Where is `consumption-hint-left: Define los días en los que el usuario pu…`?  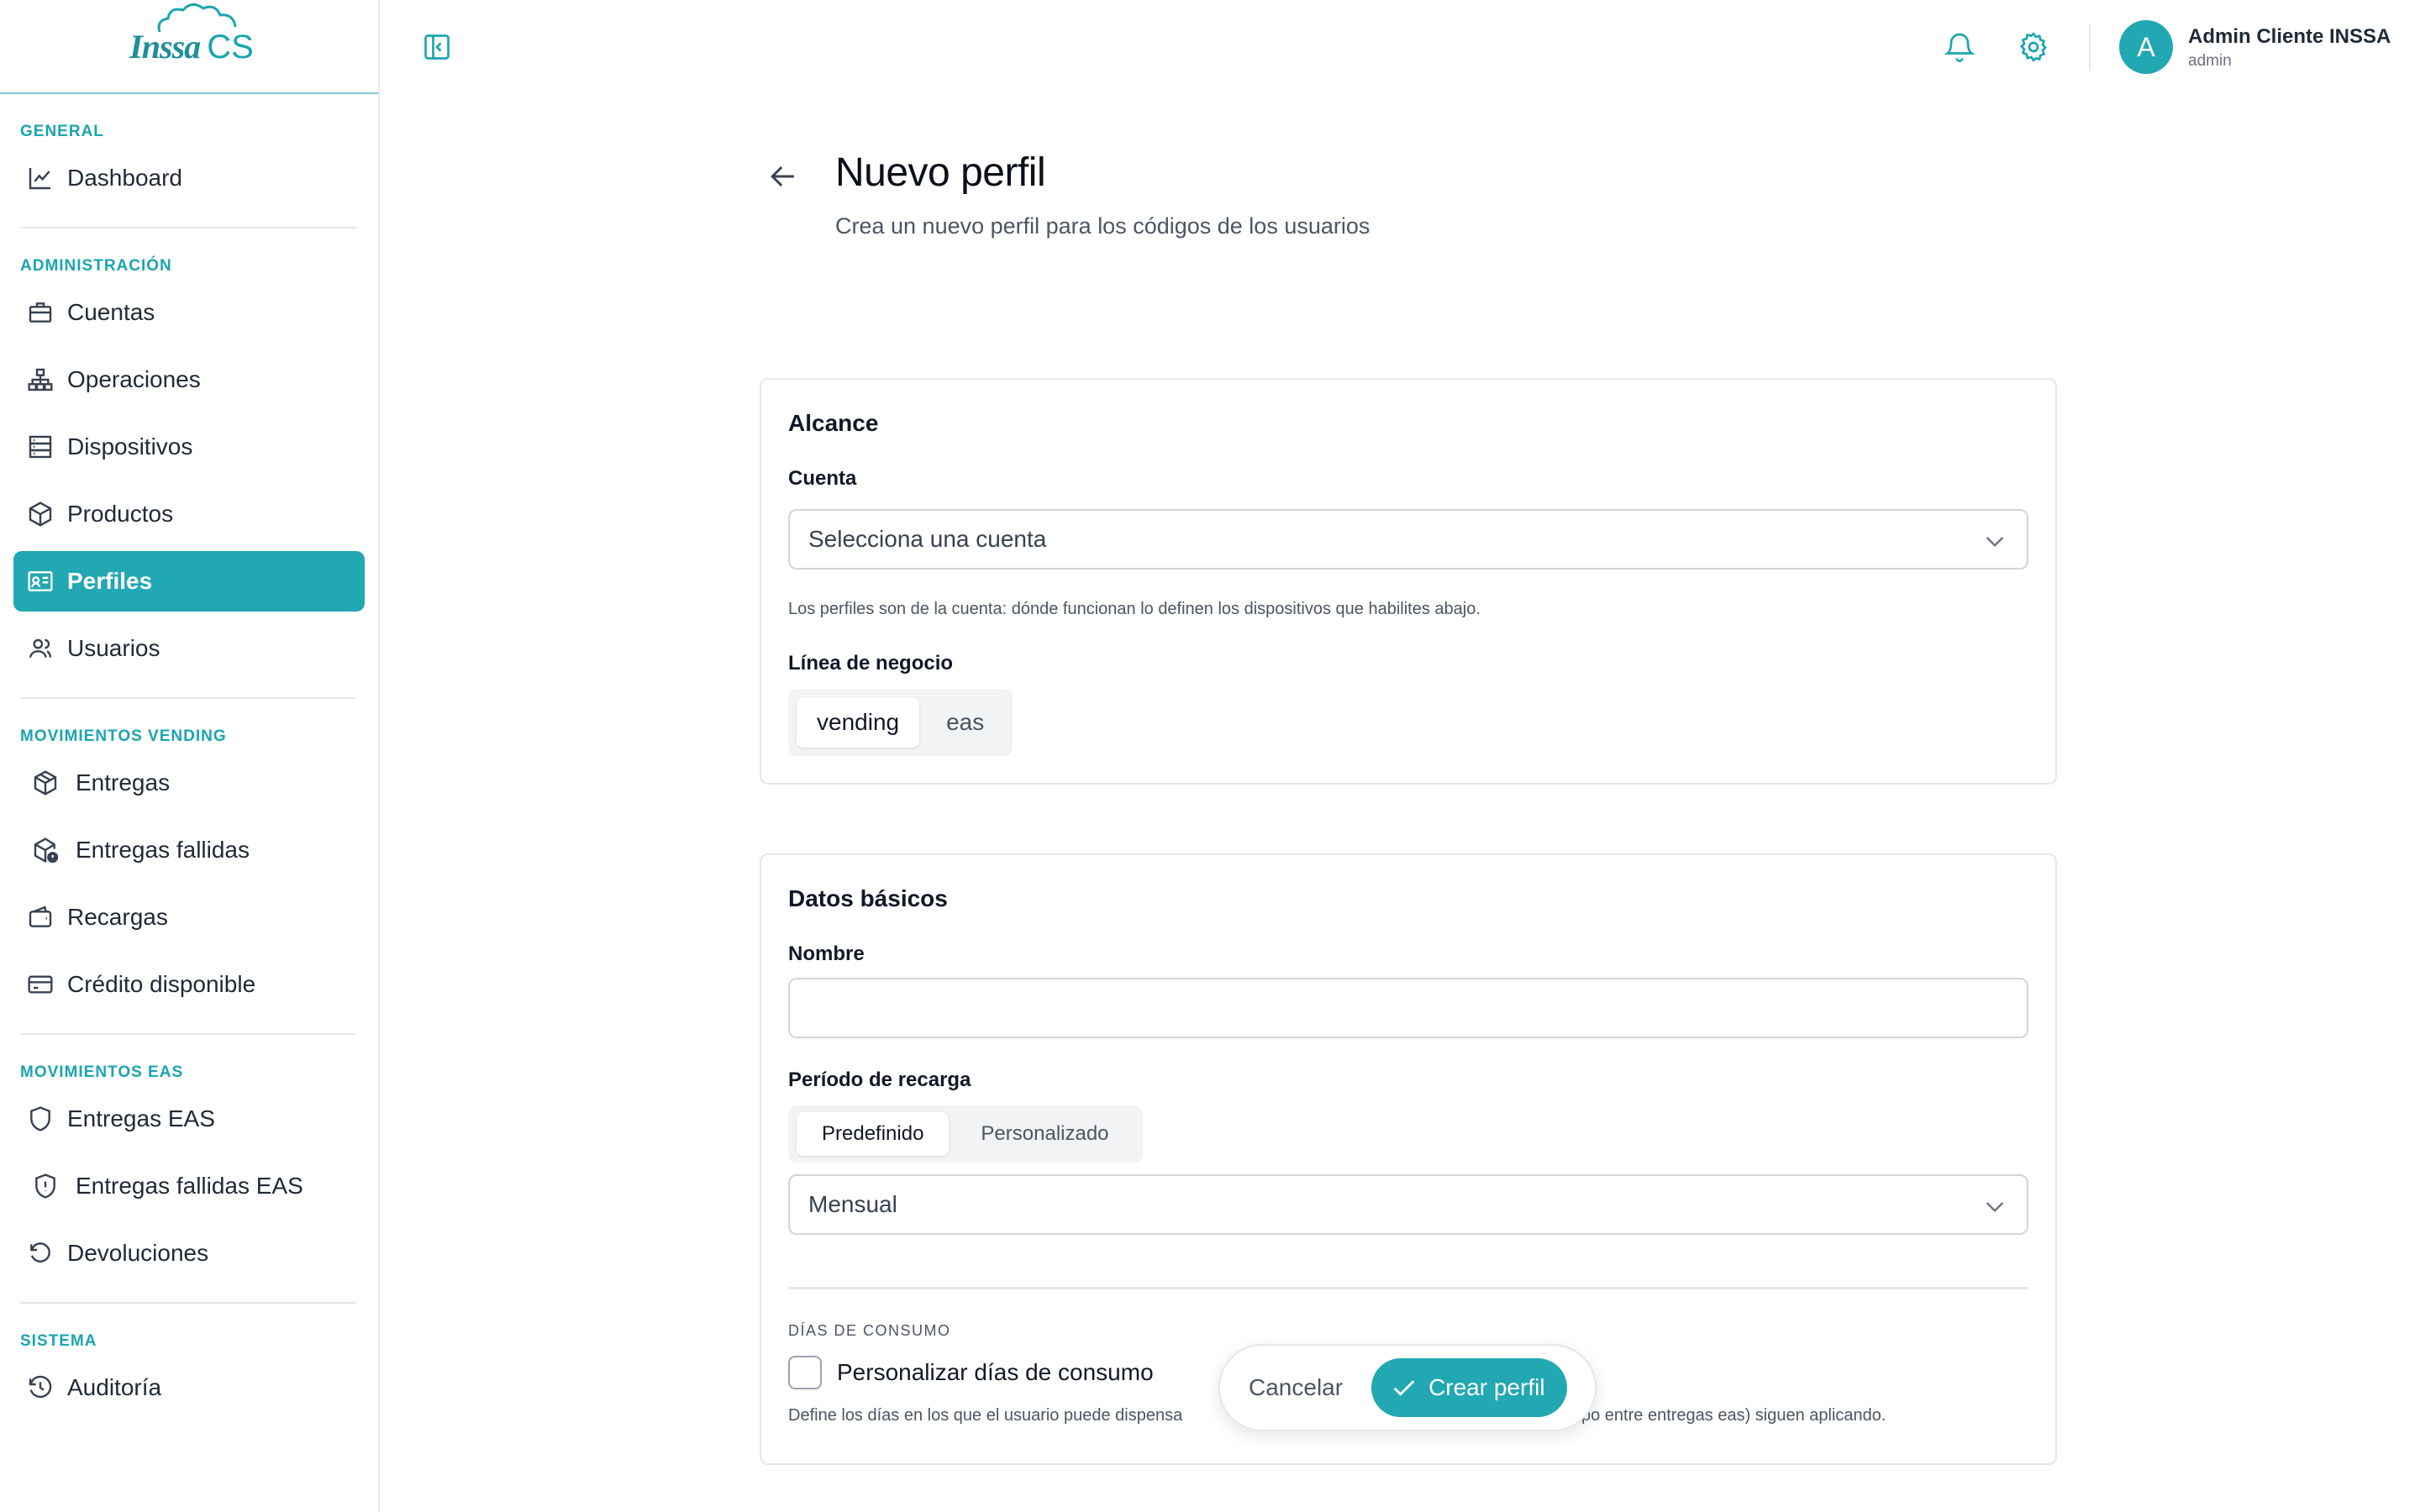
consumption-hint-left: Define los días en los que el usuario pu… is located at coordinates (986, 1415).